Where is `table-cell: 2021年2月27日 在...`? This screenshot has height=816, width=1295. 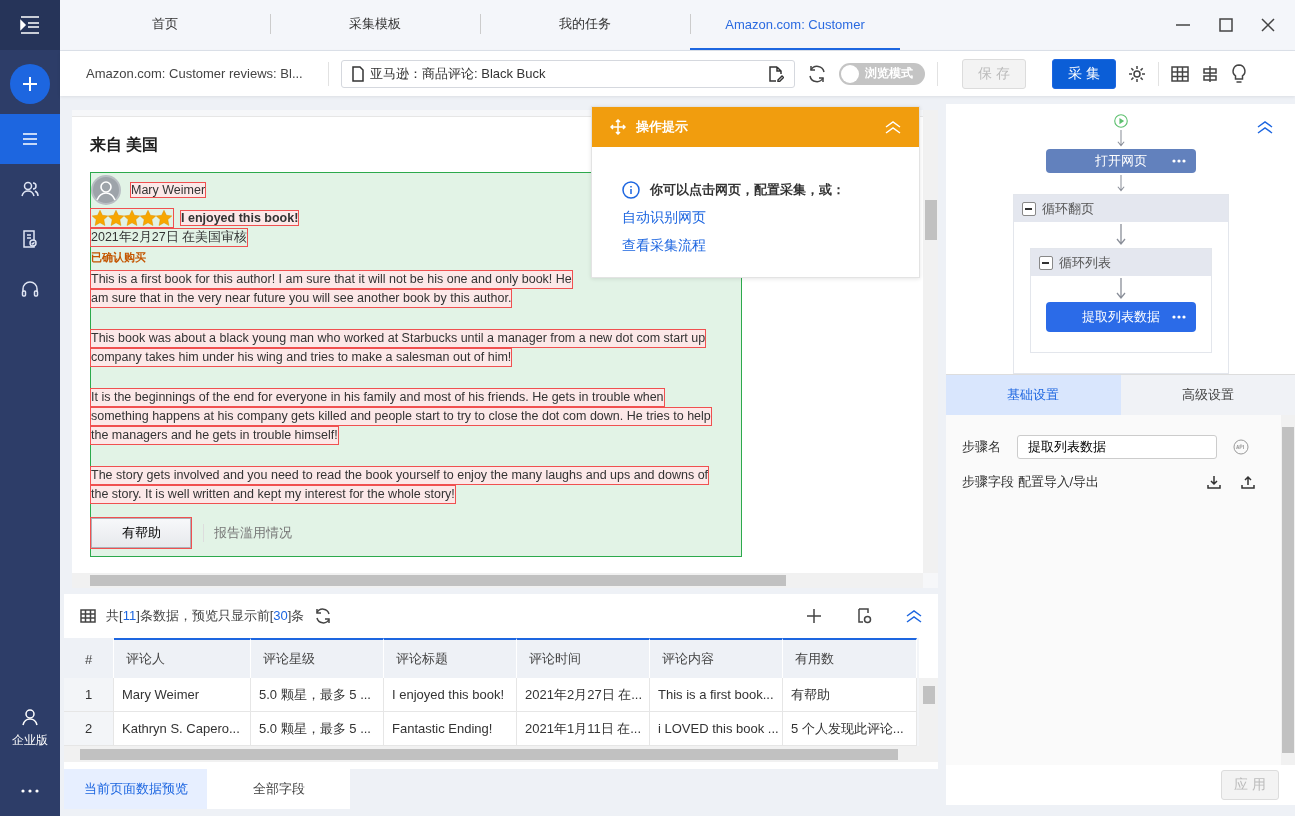
table-cell: 2021年2月27日 在... is located at coordinates (583, 695).